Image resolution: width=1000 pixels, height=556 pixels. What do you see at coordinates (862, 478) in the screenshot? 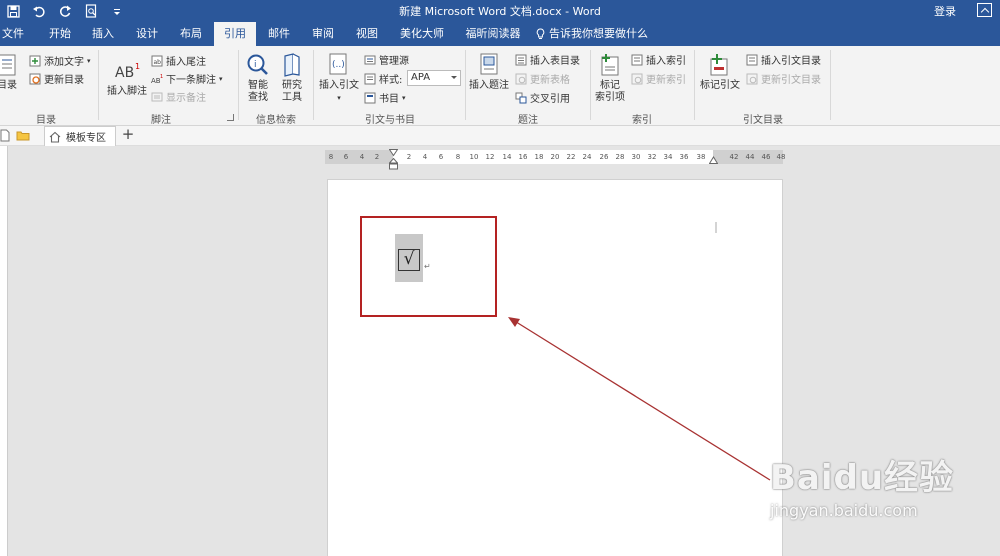
I see `watermark-logo: Baidu经验` at bounding box center [862, 478].